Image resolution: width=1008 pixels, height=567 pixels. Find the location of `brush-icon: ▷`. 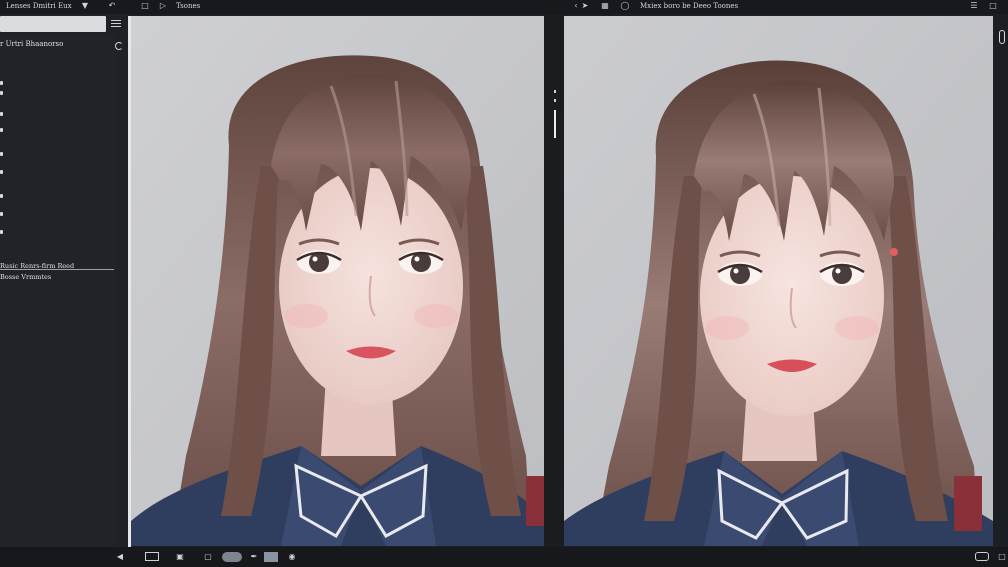

brush-icon: ▷ is located at coordinates (163, 6).